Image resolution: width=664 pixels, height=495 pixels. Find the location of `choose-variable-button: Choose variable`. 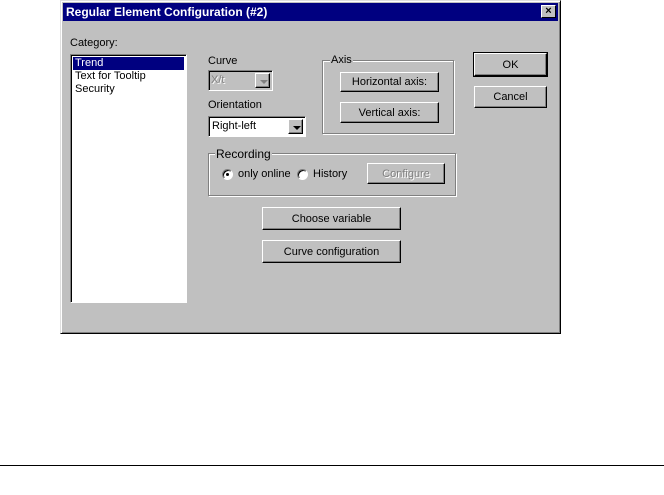

choose-variable-button: Choose variable is located at coordinates (331, 218).